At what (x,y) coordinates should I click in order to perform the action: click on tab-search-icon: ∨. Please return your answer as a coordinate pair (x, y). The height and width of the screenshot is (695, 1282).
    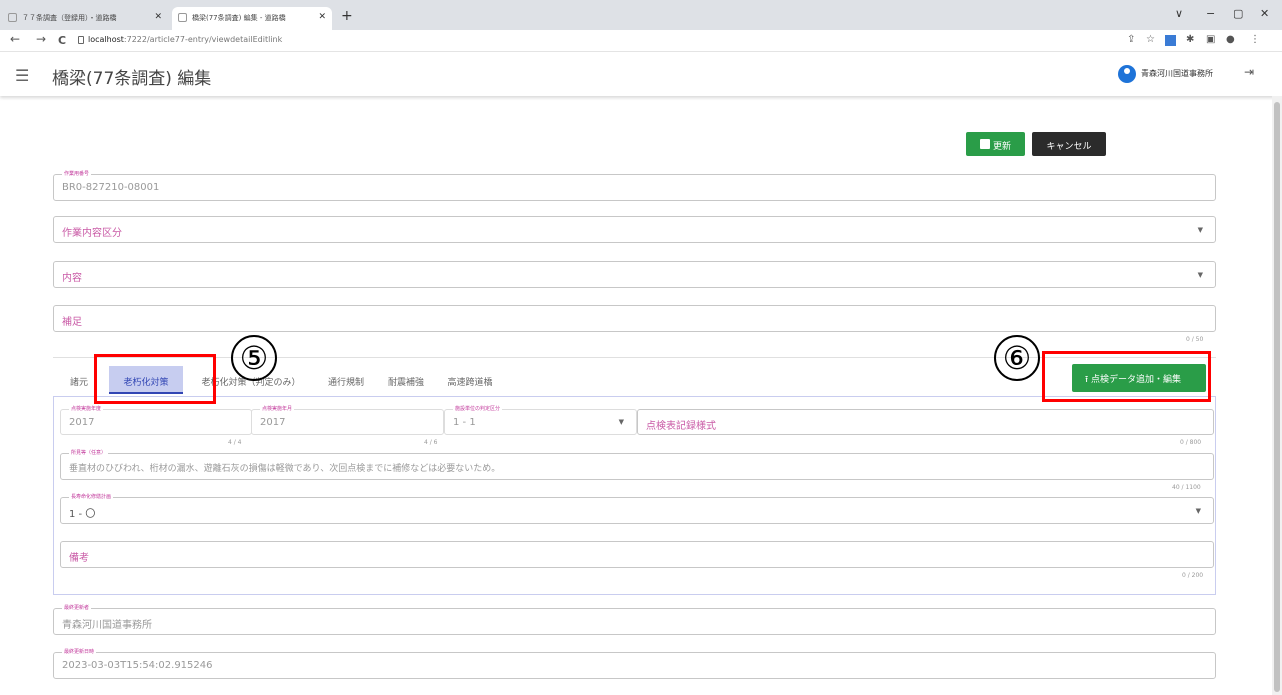
    Looking at the image, I should click on (1179, 13).